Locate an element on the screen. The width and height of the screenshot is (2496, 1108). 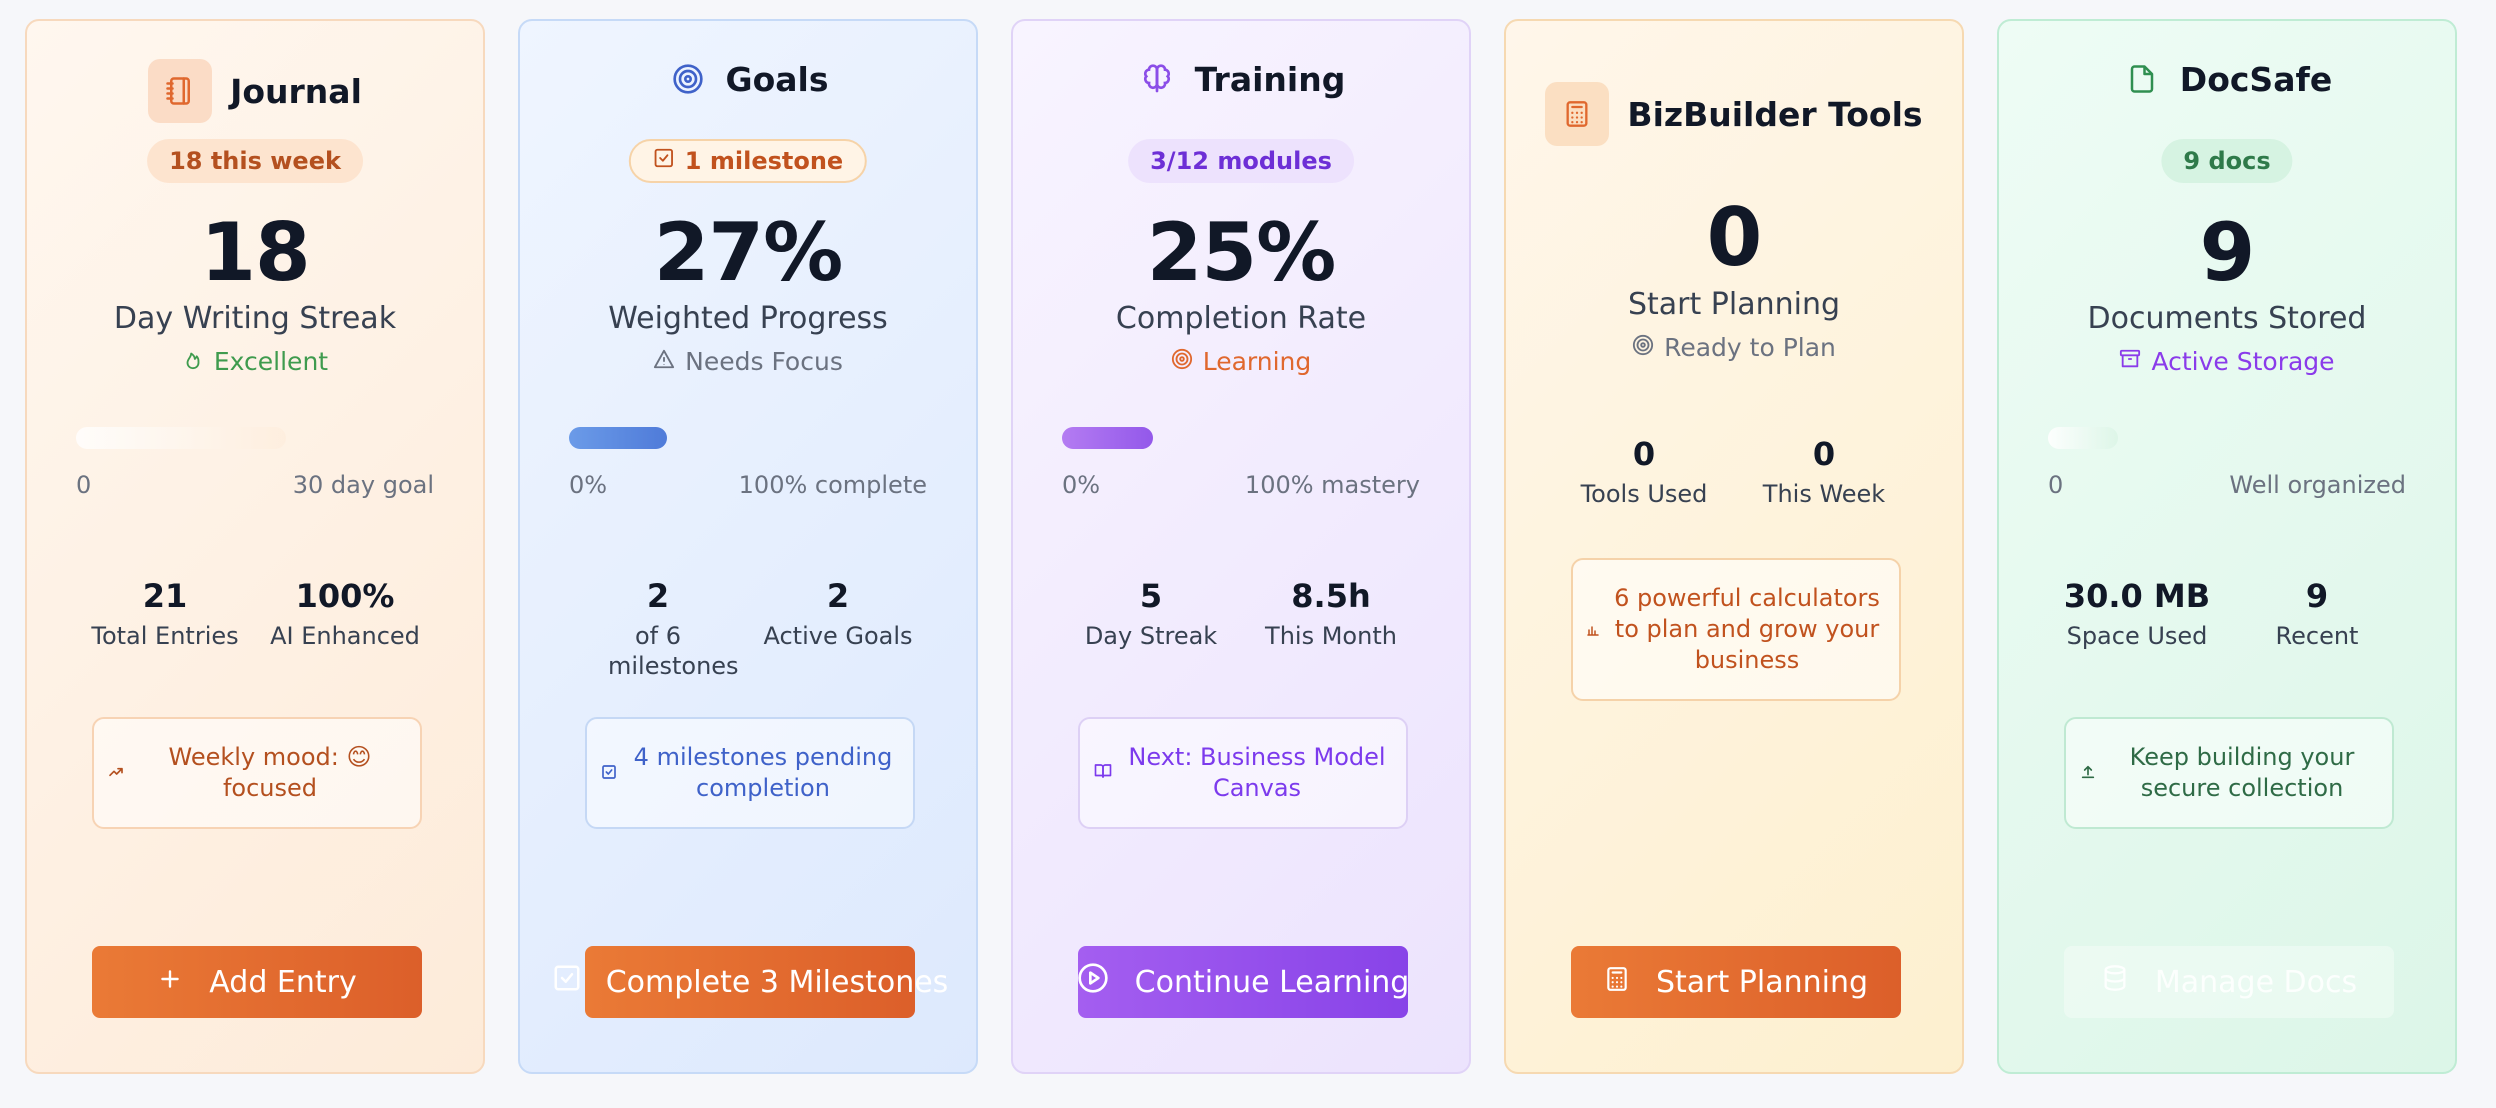
next-module-note: Next: Business Model Canvas is located at coordinates (1243, 773).